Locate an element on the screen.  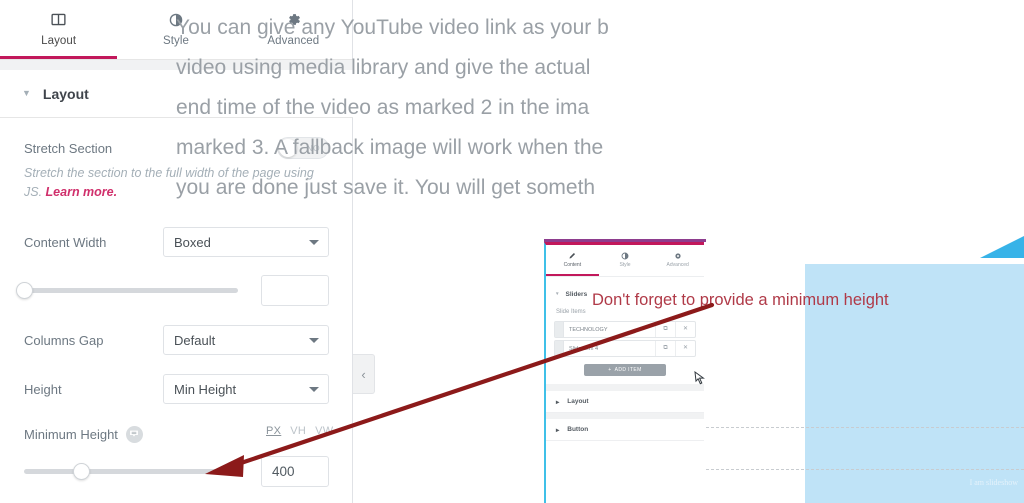
slide-item-row: TECHNOLOGY ⧉ ✕ is located at coordinates (625, 329).